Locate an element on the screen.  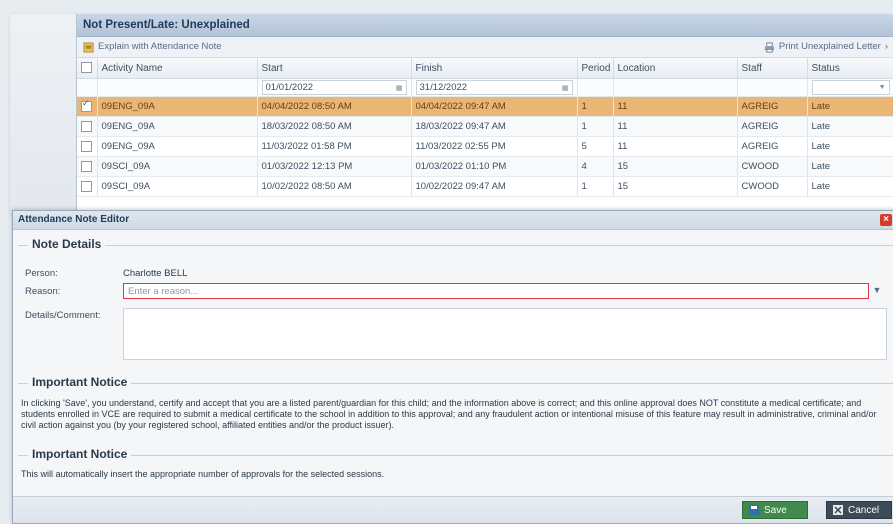
filter-row: 01/01/2022 ▦ 31/12/2022 ▦ ▼ is located at coordinates (485, 87).